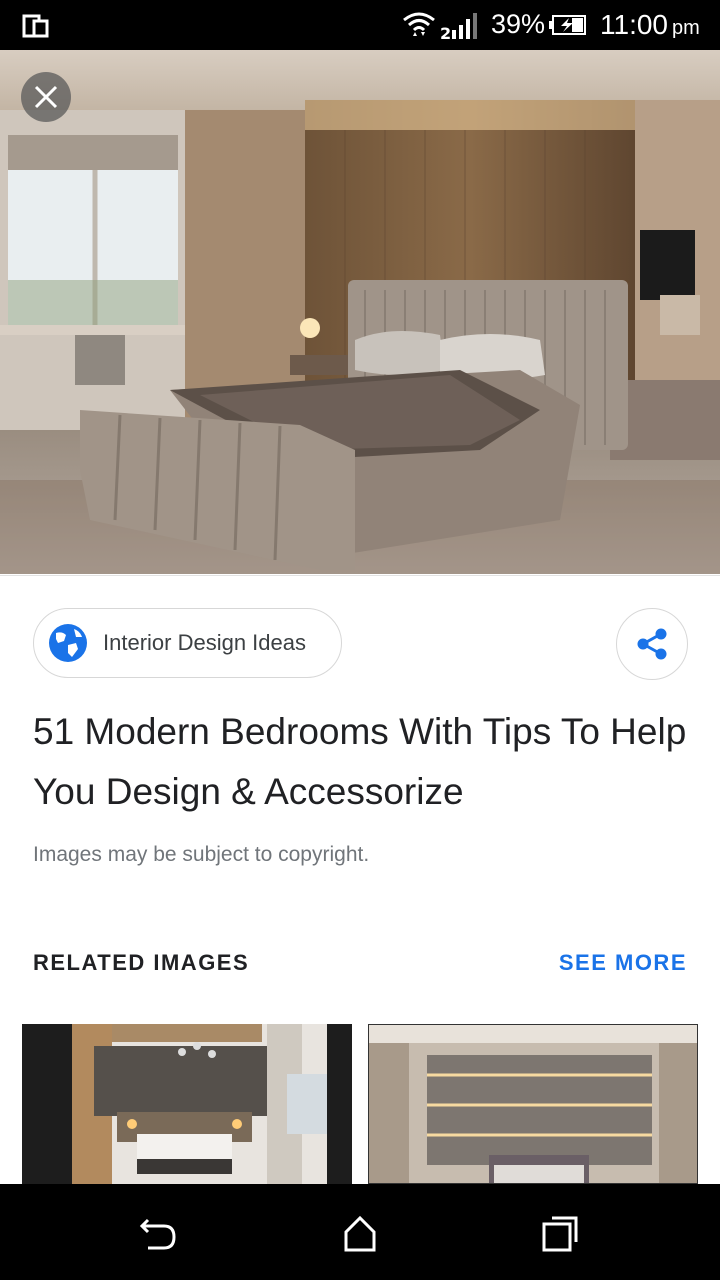  I want to click on home-icon, so click(360, 1234).